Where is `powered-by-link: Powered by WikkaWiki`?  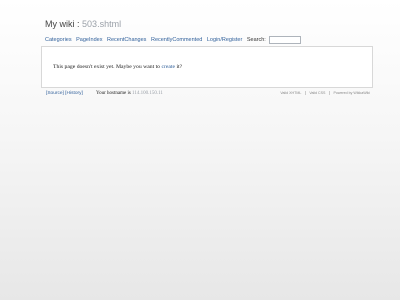 powered-by-link: Powered by WikkaWiki is located at coordinates (351, 93).